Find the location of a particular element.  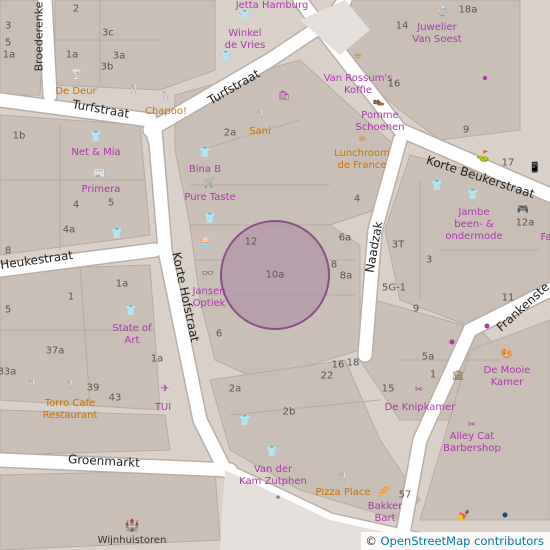

house-number: 3b is located at coordinates (107, 67).